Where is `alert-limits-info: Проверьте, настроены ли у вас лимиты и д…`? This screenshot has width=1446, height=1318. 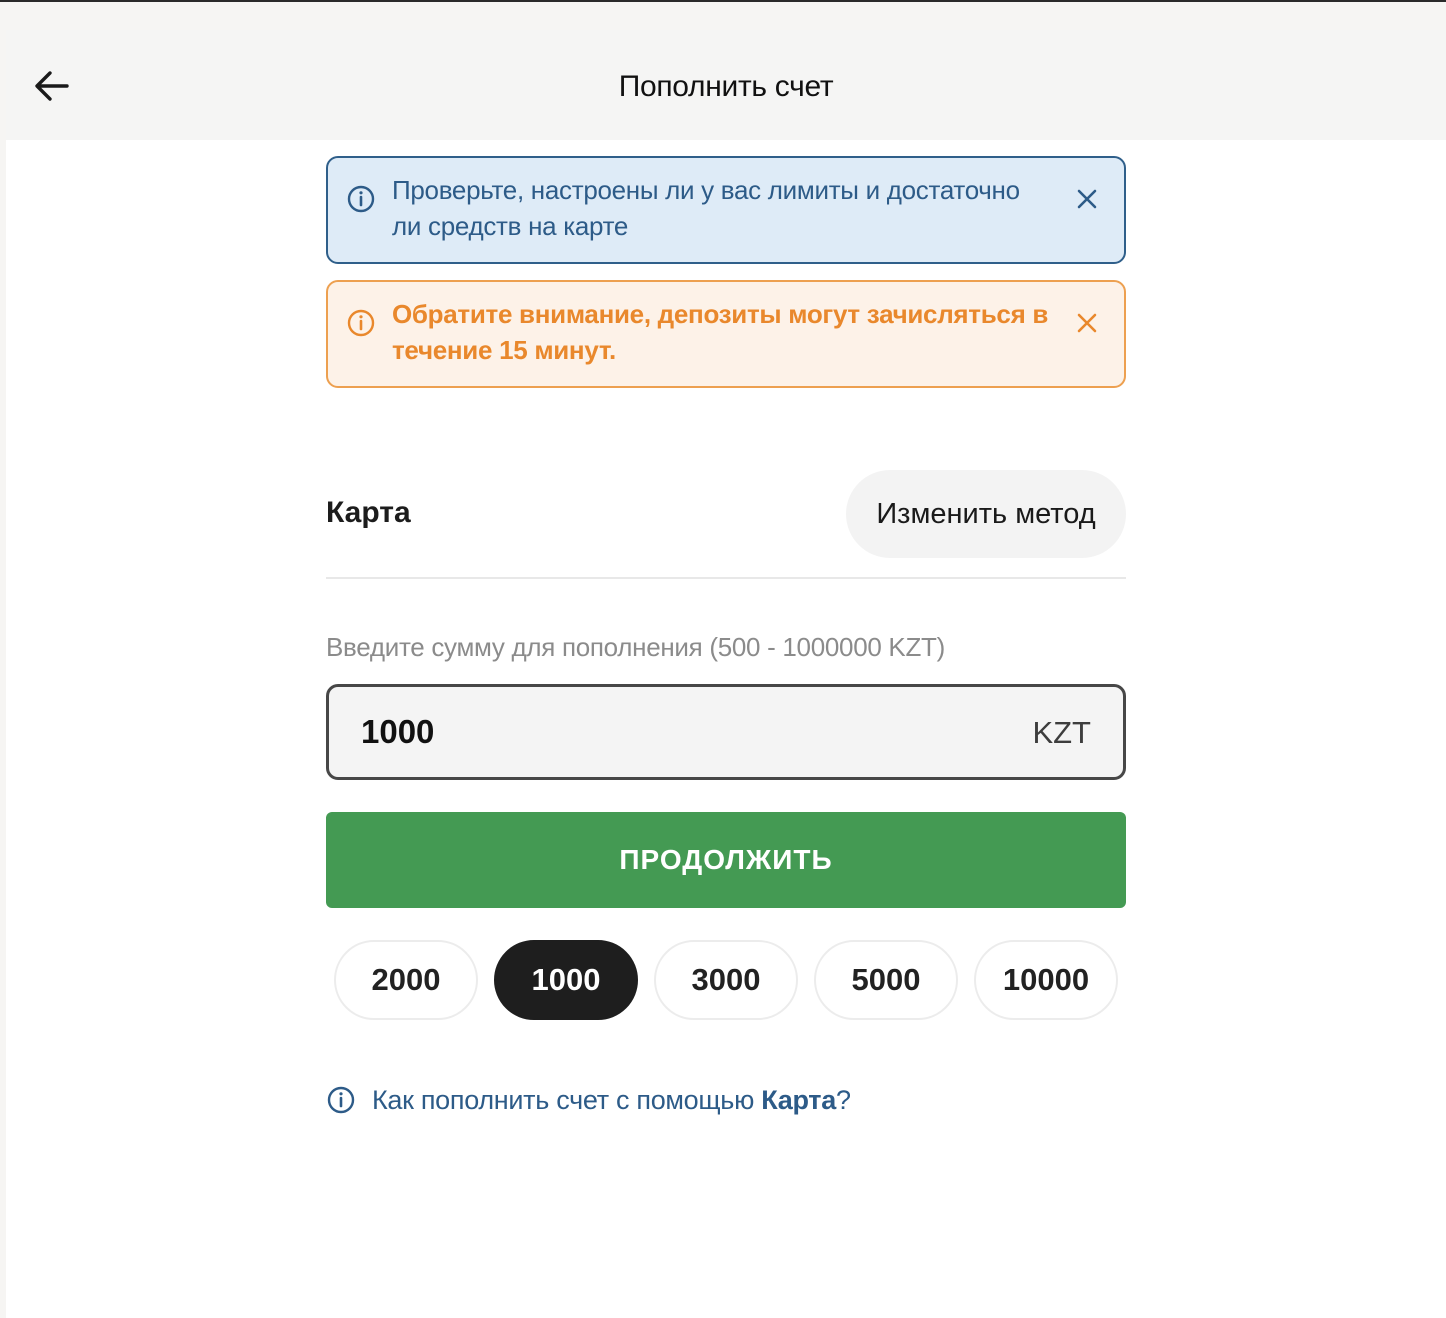
alert-limits-info: Проверьте, настроены ли у вас лимиты и д… is located at coordinates (726, 210).